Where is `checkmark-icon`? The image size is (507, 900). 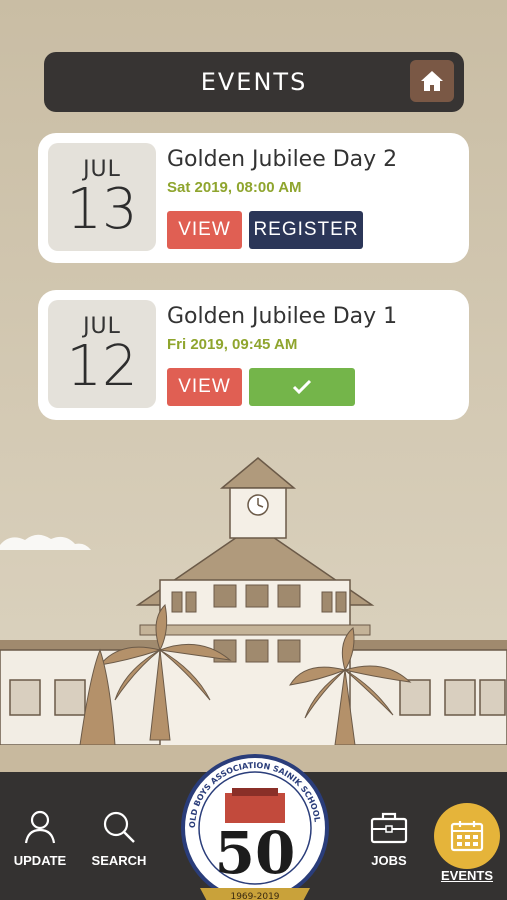 checkmark-icon is located at coordinates (302, 387).